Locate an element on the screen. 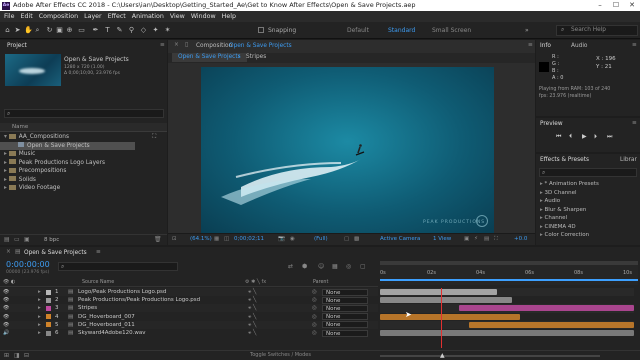 Image resolution: width=640 pixels, height=360 pixels. workspace-standard: Standard is located at coordinates (401, 30).